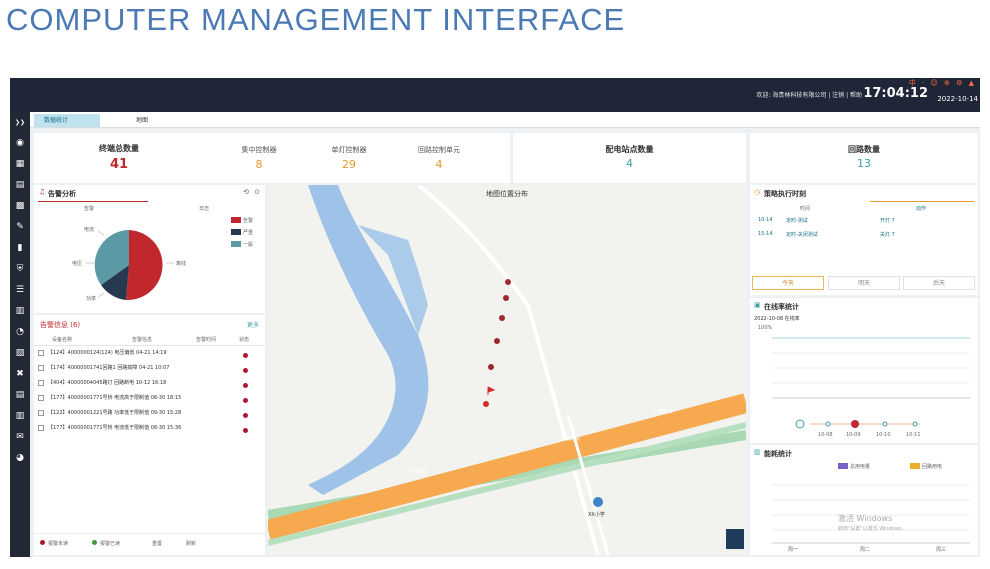  Describe the element at coordinates (20, 185) in the screenshot. I see `list-icon: ▤` at that location.